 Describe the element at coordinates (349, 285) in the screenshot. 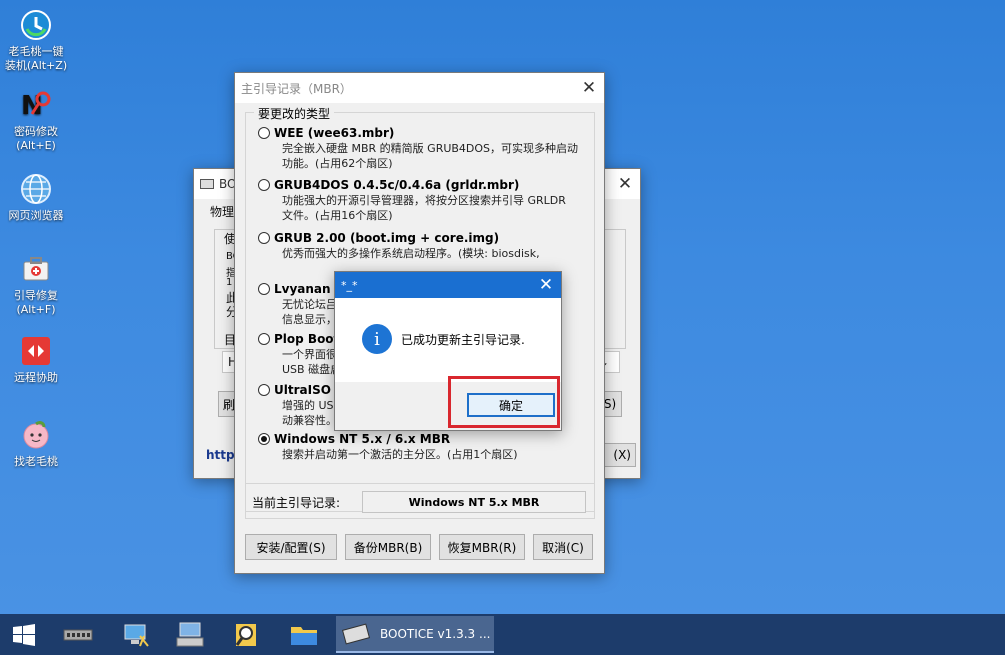

I see `message-title: *_*` at that location.